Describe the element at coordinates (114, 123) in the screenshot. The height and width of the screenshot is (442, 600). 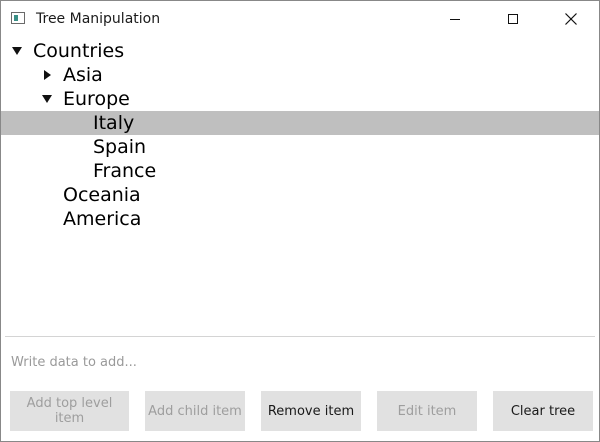
I see `tree-item-label: Italy` at that location.